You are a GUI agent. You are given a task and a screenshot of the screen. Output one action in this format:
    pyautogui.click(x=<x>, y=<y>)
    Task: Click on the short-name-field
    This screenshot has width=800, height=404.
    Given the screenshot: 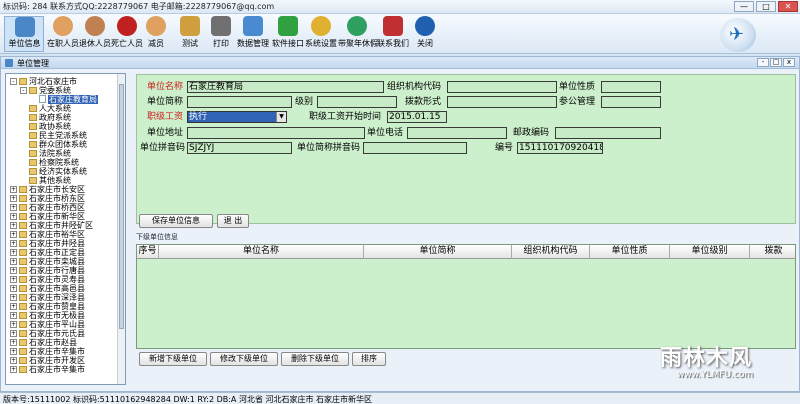 What is the action you would take?
    pyautogui.click(x=239, y=102)
    